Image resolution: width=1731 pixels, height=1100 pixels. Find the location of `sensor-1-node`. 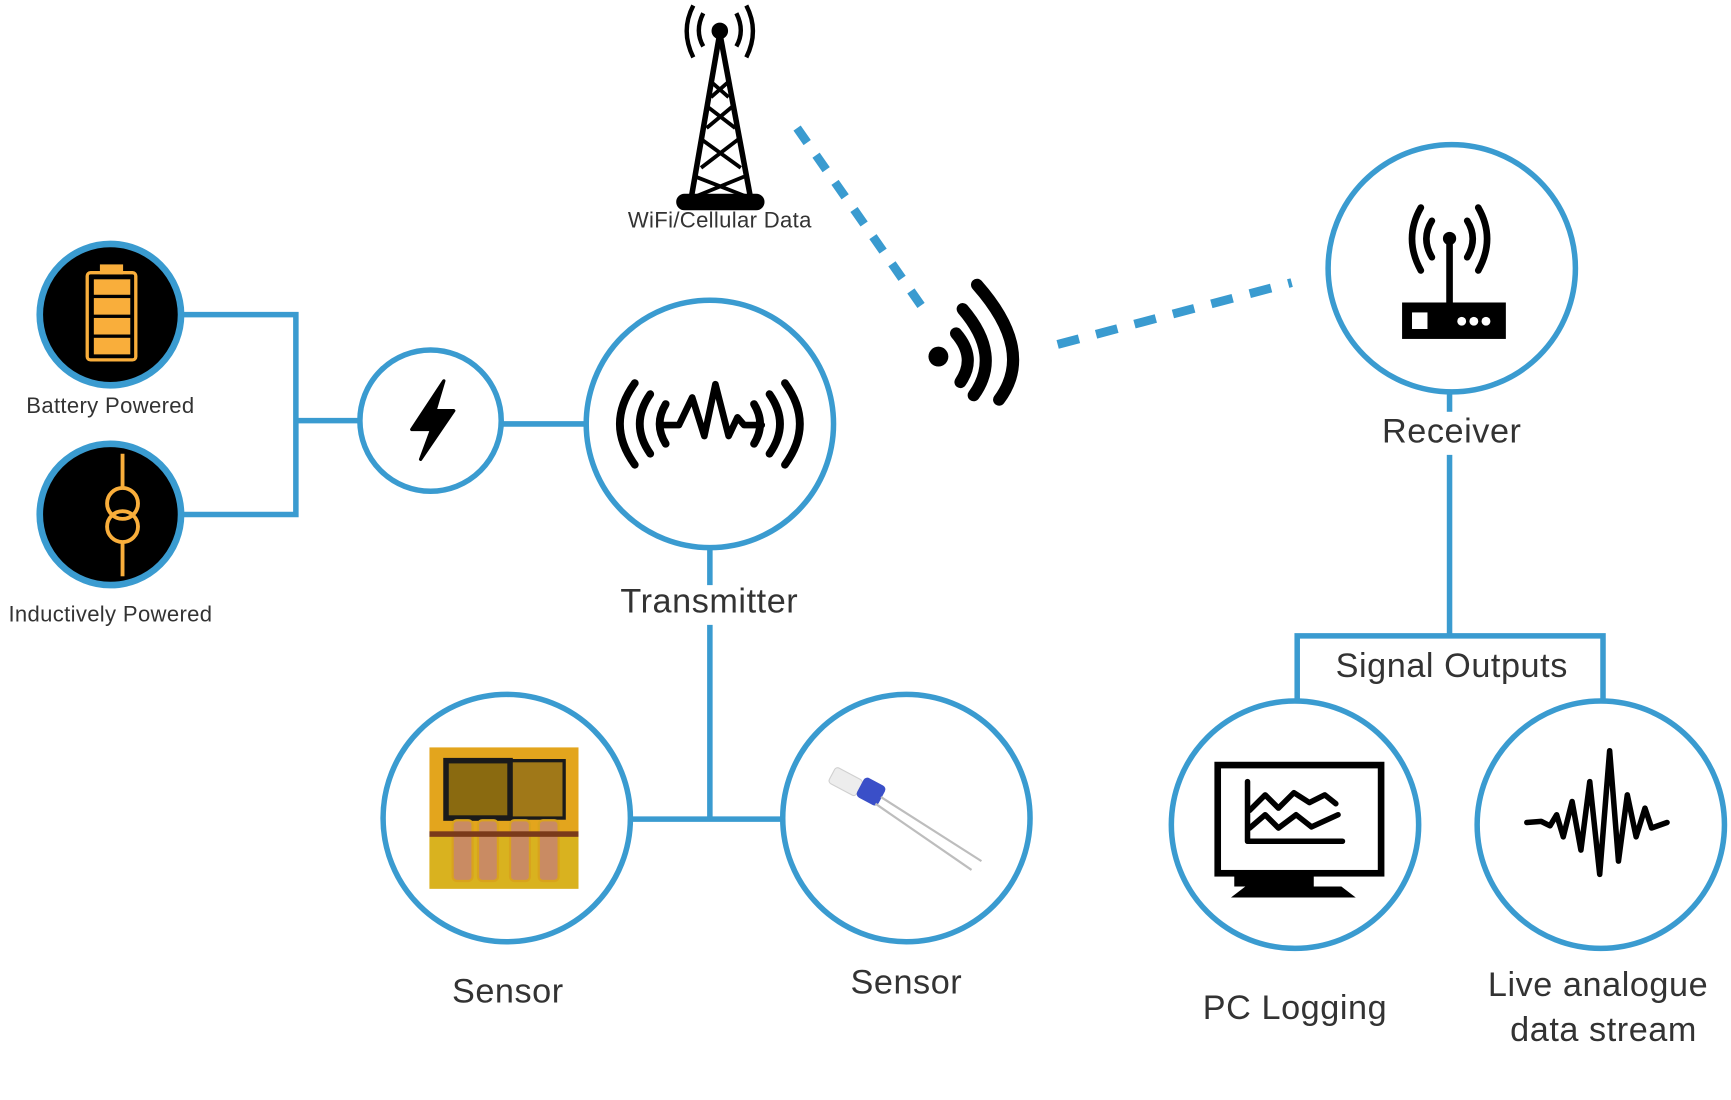

sensor-1-node is located at coordinates (507, 818).